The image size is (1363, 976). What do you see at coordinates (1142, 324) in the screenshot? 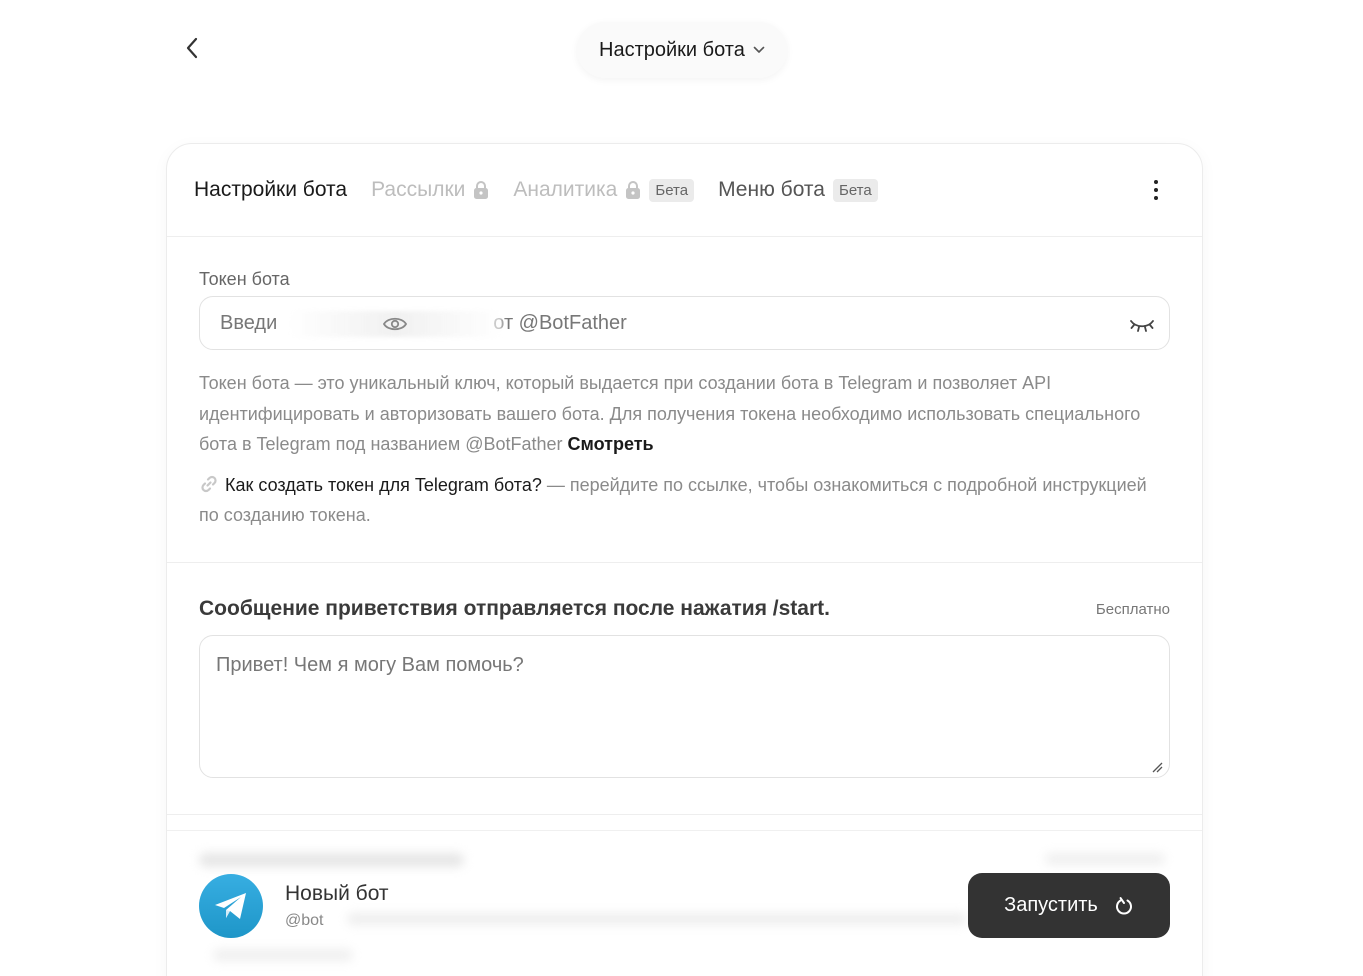
I see `eye-closed-icon` at bounding box center [1142, 324].